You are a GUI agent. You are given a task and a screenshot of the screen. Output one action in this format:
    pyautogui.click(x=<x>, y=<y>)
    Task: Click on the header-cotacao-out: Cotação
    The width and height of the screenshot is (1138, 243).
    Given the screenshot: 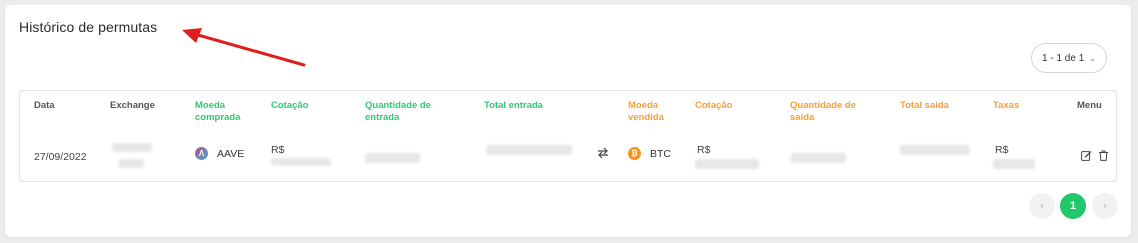 What is the action you would take?
    pyautogui.click(x=714, y=105)
    